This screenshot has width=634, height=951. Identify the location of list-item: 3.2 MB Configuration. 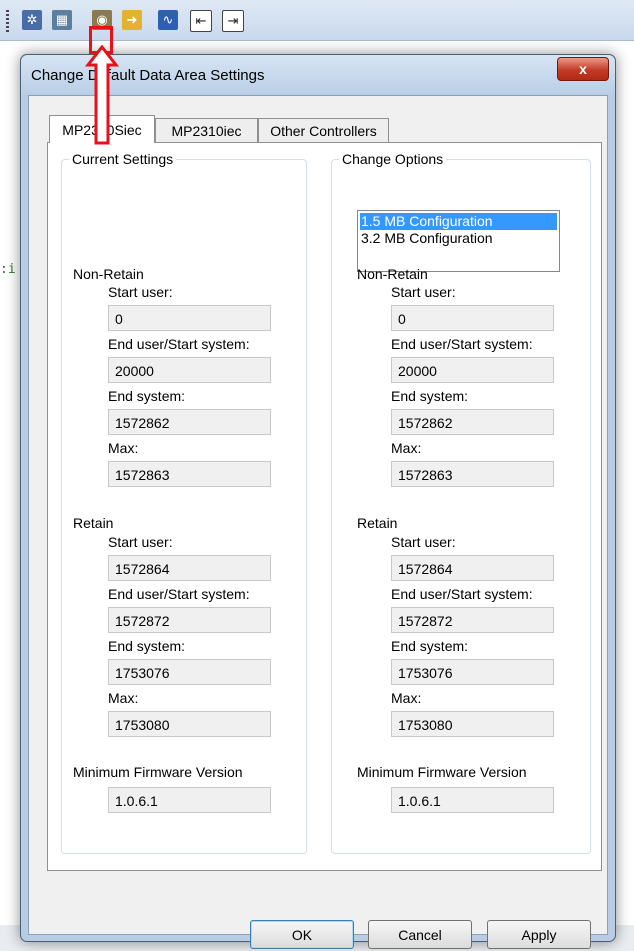
(458, 238).